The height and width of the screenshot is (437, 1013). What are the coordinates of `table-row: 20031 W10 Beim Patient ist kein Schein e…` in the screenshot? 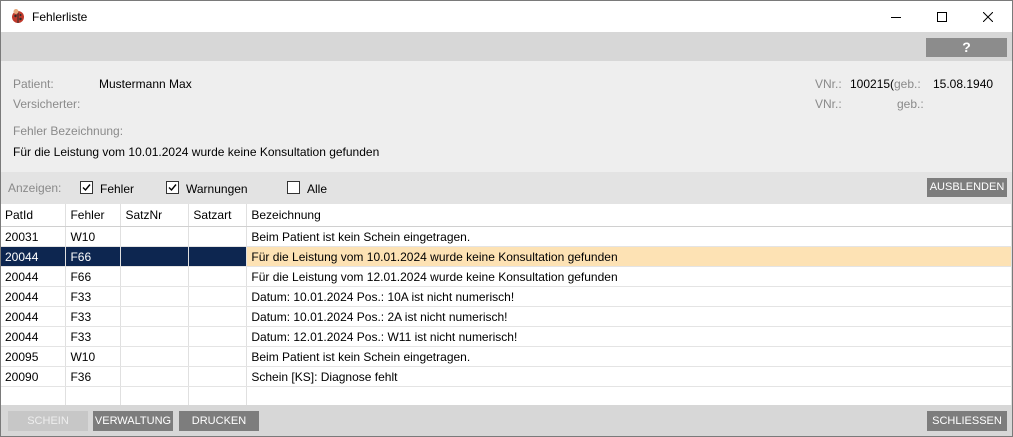 It's located at (506, 236).